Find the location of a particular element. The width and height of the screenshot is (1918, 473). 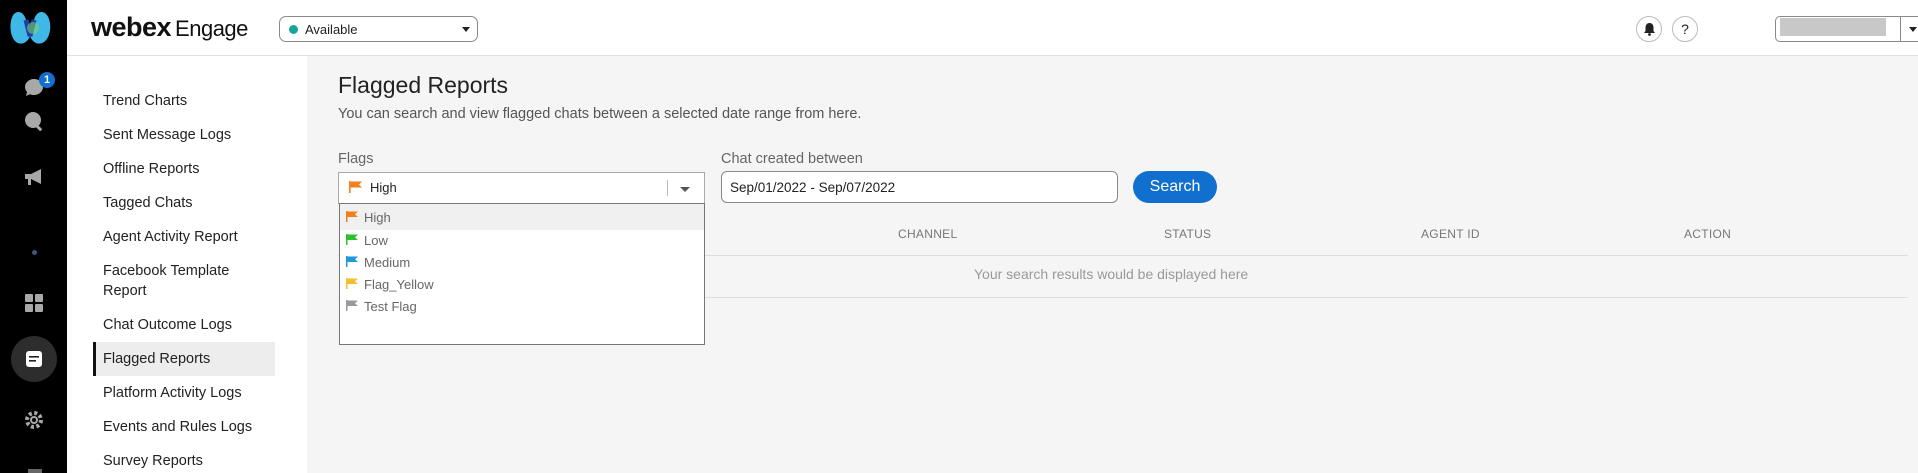

settings-gear-icon is located at coordinates (34, 420).